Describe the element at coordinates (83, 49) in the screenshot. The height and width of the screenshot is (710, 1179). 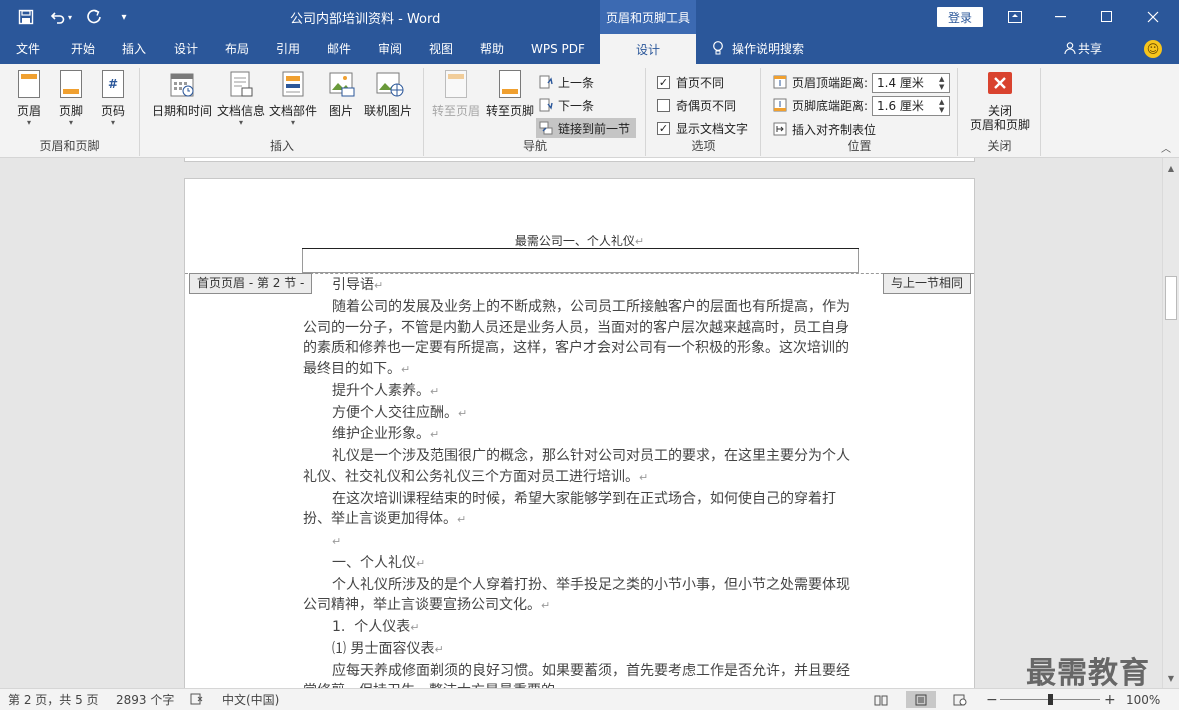
I see `tab-home: 开始` at that location.